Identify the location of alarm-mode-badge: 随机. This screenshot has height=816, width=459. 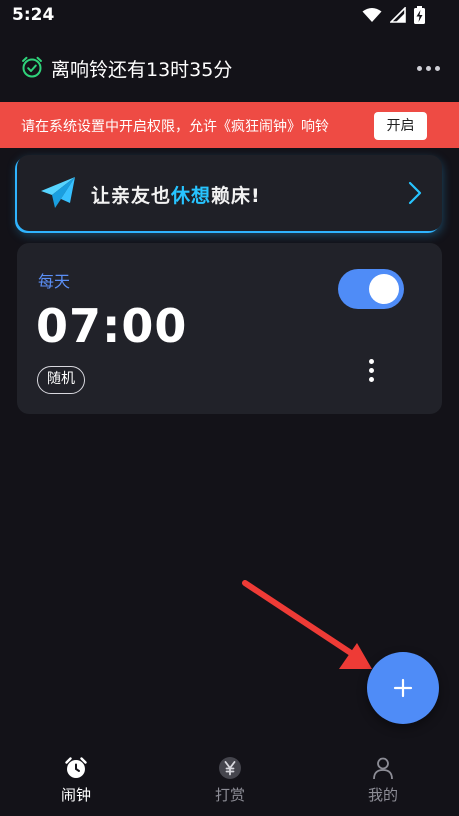
(61, 380).